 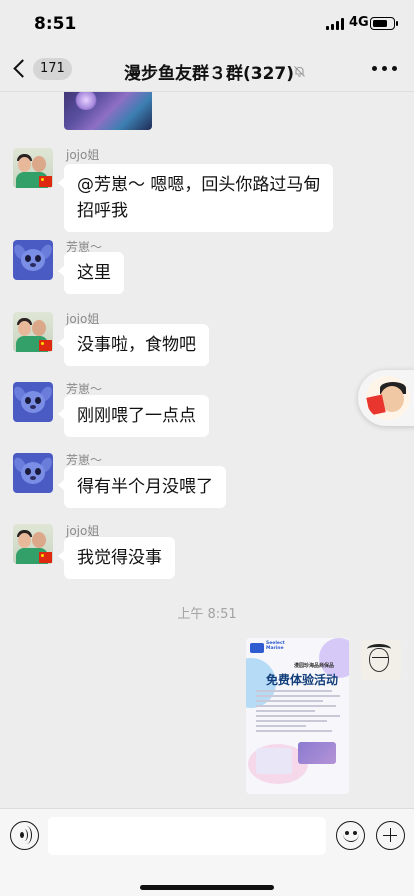 I want to click on network-label: 4G, so click(x=359, y=22).